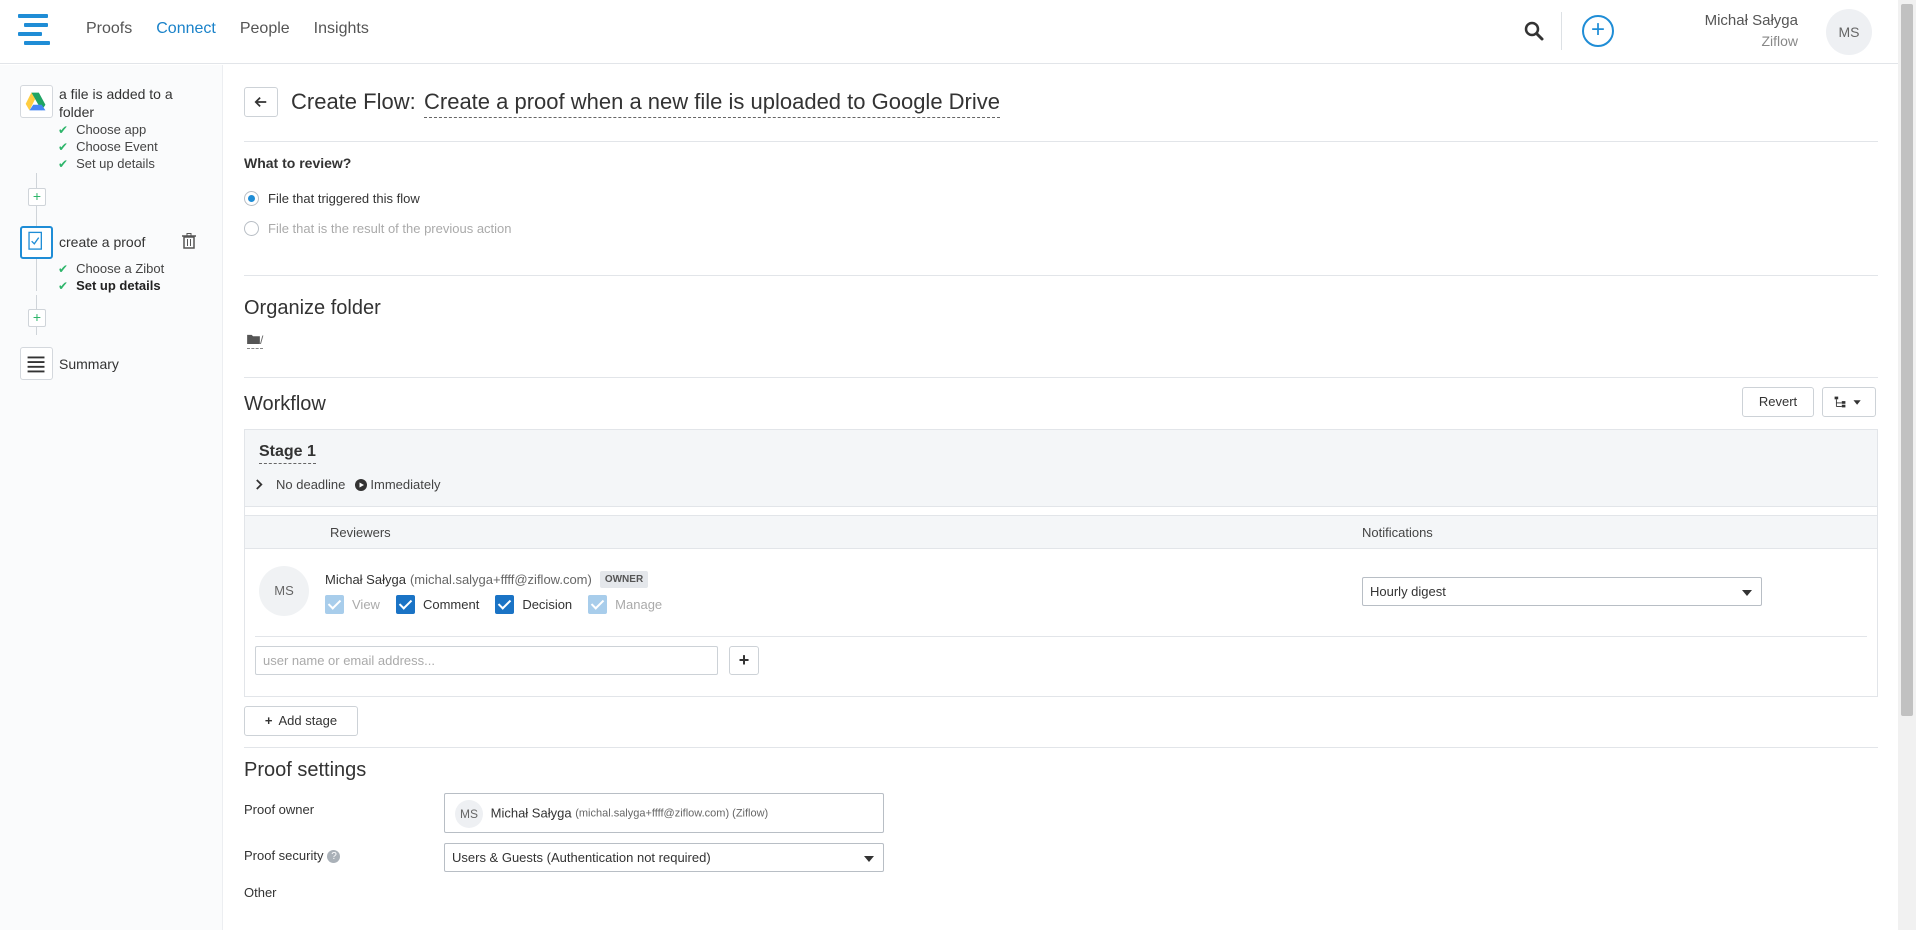 The width and height of the screenshot is (1916, 930). Describe the element at coordinates (1397, 532) in the screenshot. I see `col-notifications: Notifications` at that location.